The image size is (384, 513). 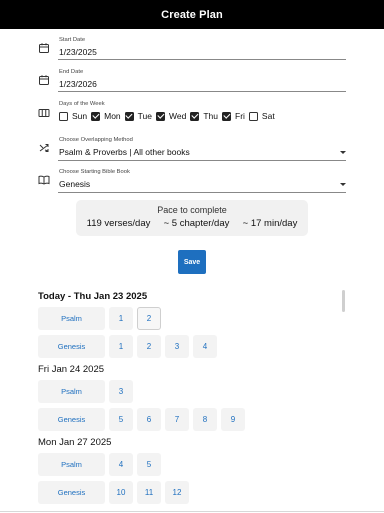 What do you see at coordinates (118, 223) in the screenshot?
I see `pace-verses: 119 verses/day` at bounding box center [118, 223].